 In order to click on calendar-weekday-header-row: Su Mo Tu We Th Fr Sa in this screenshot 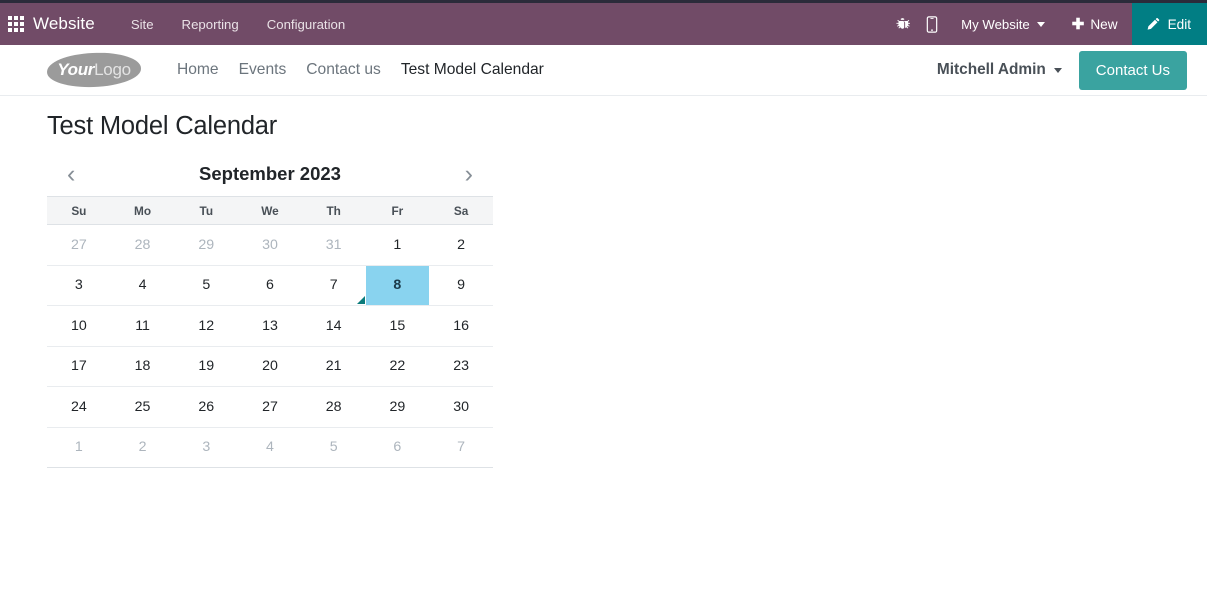, I will do `click(270, 210)`.